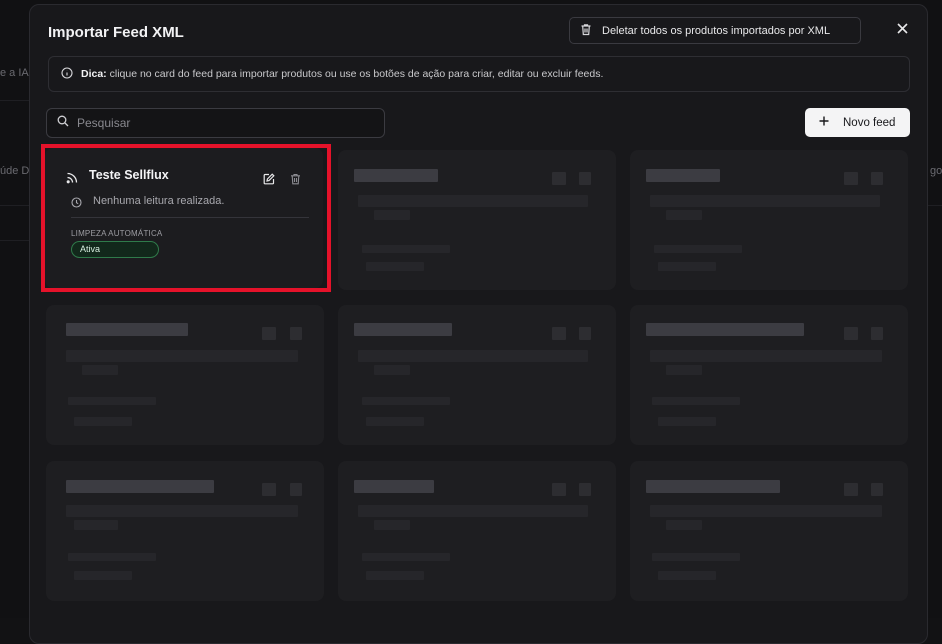  I want to click on tip-prefix: Dica:, so click(94, 74).